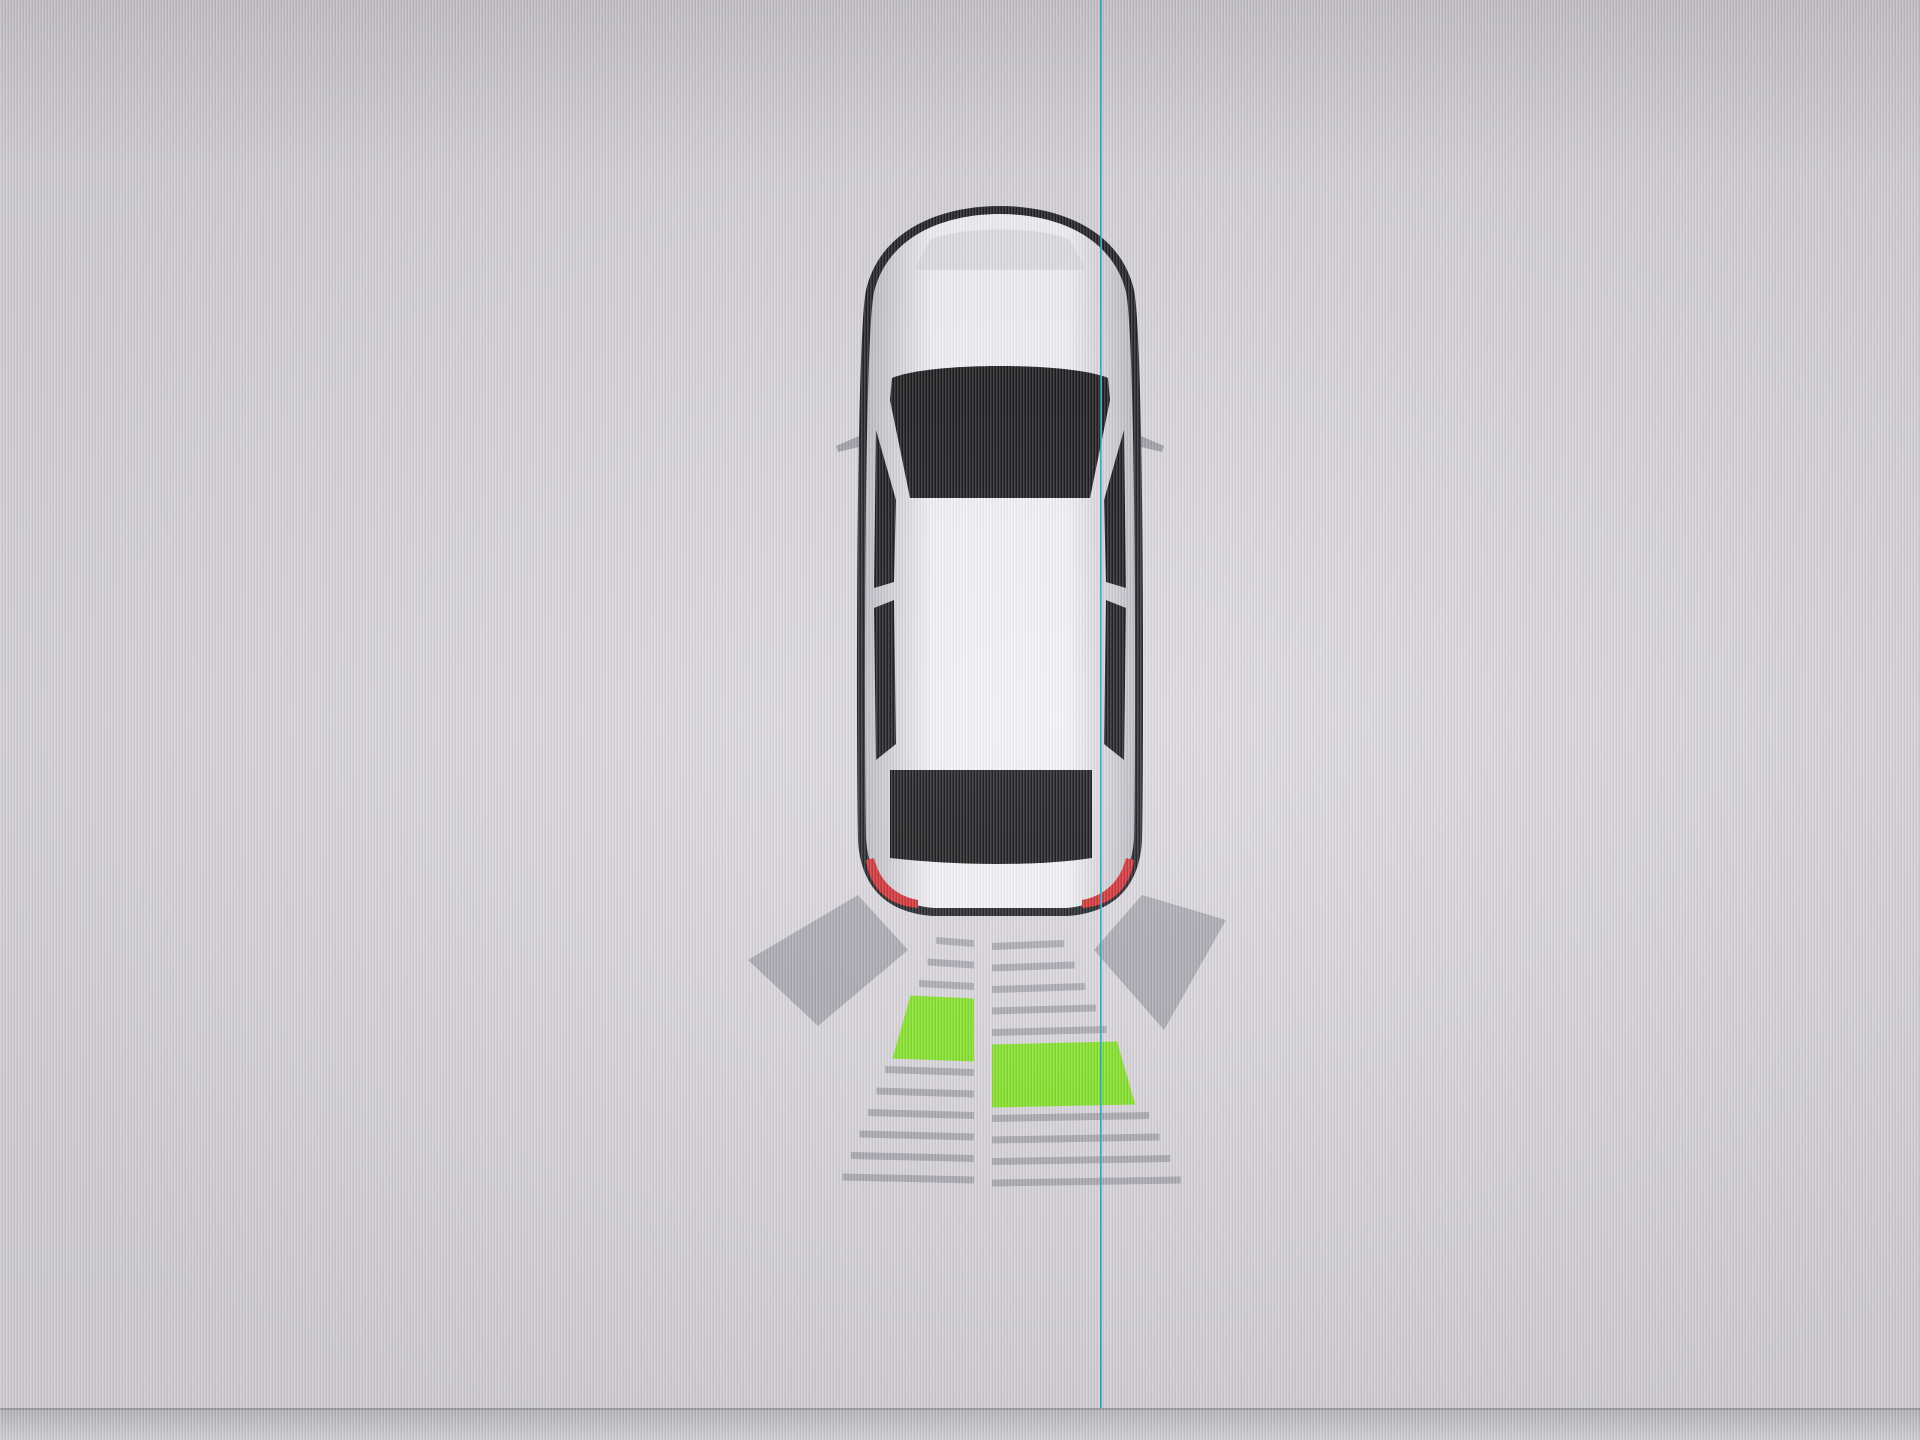  I want to click on right-rear-window, so click(1115, 680).